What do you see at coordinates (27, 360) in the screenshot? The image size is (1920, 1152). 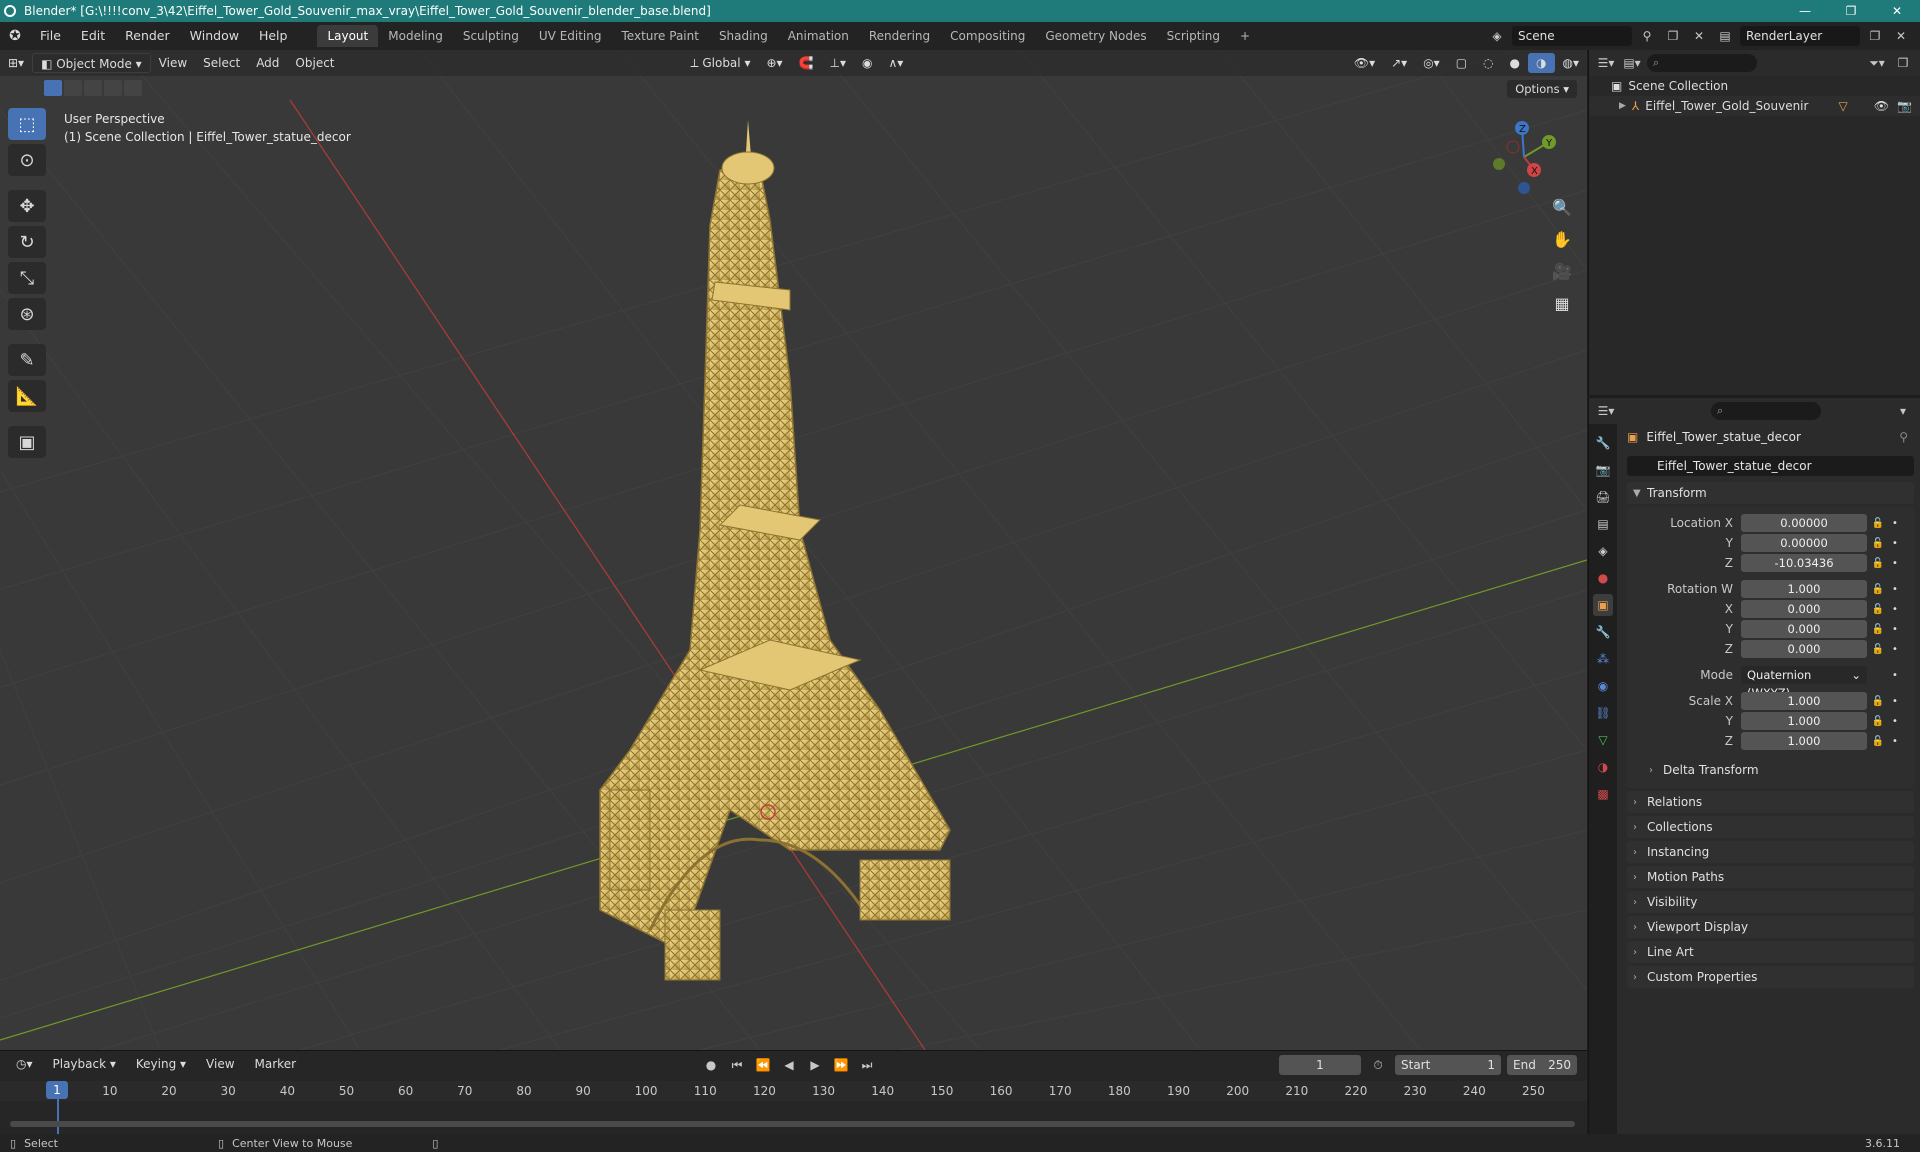 I see `annotate-tool-icon: ✎` at bounding box center [27, 360].